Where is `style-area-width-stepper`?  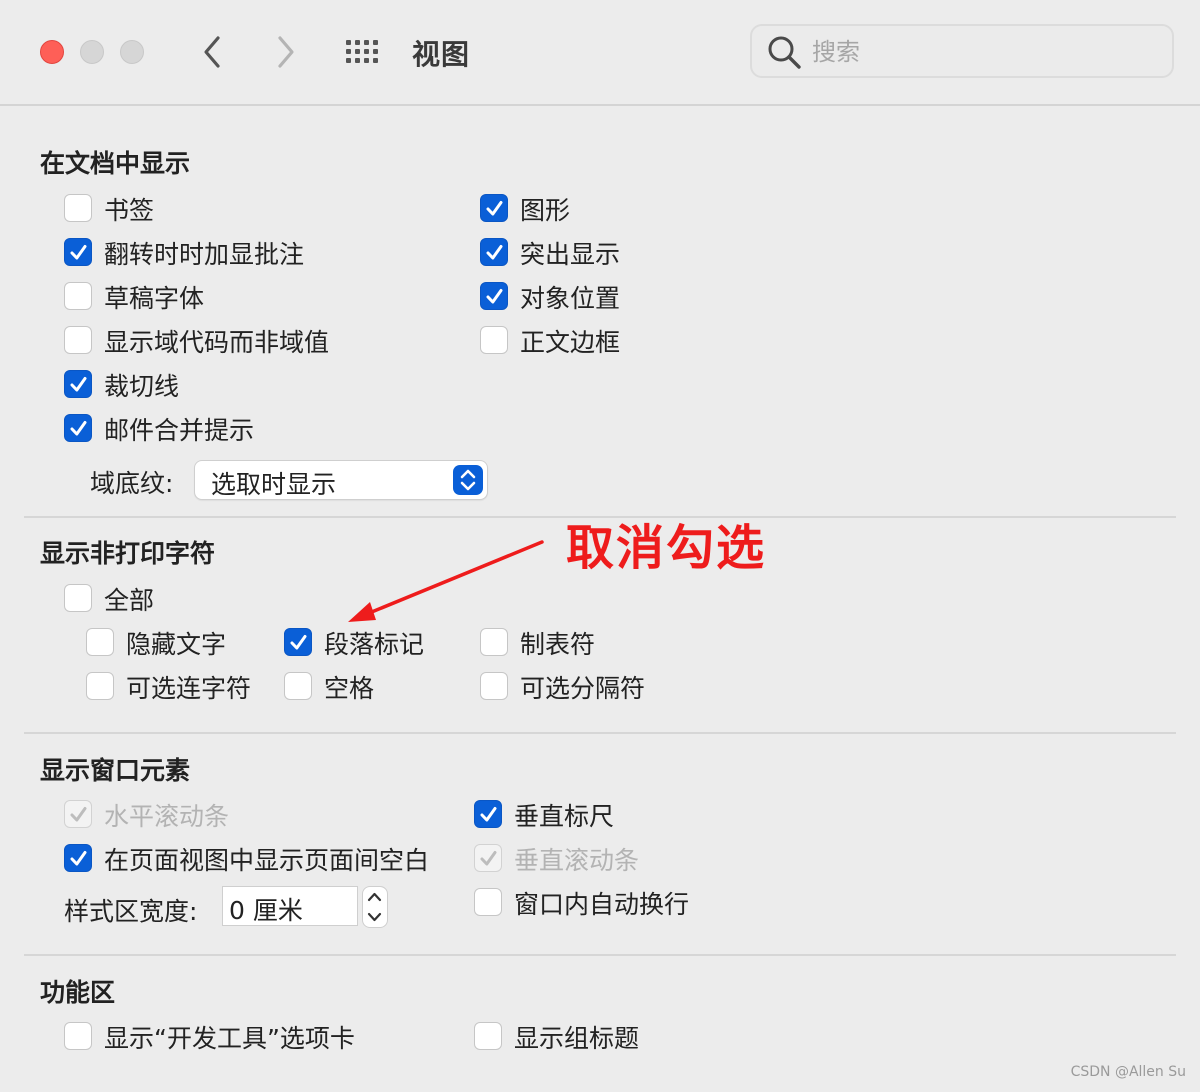 style-area-width-stepper is located at coordinates (375, 907).